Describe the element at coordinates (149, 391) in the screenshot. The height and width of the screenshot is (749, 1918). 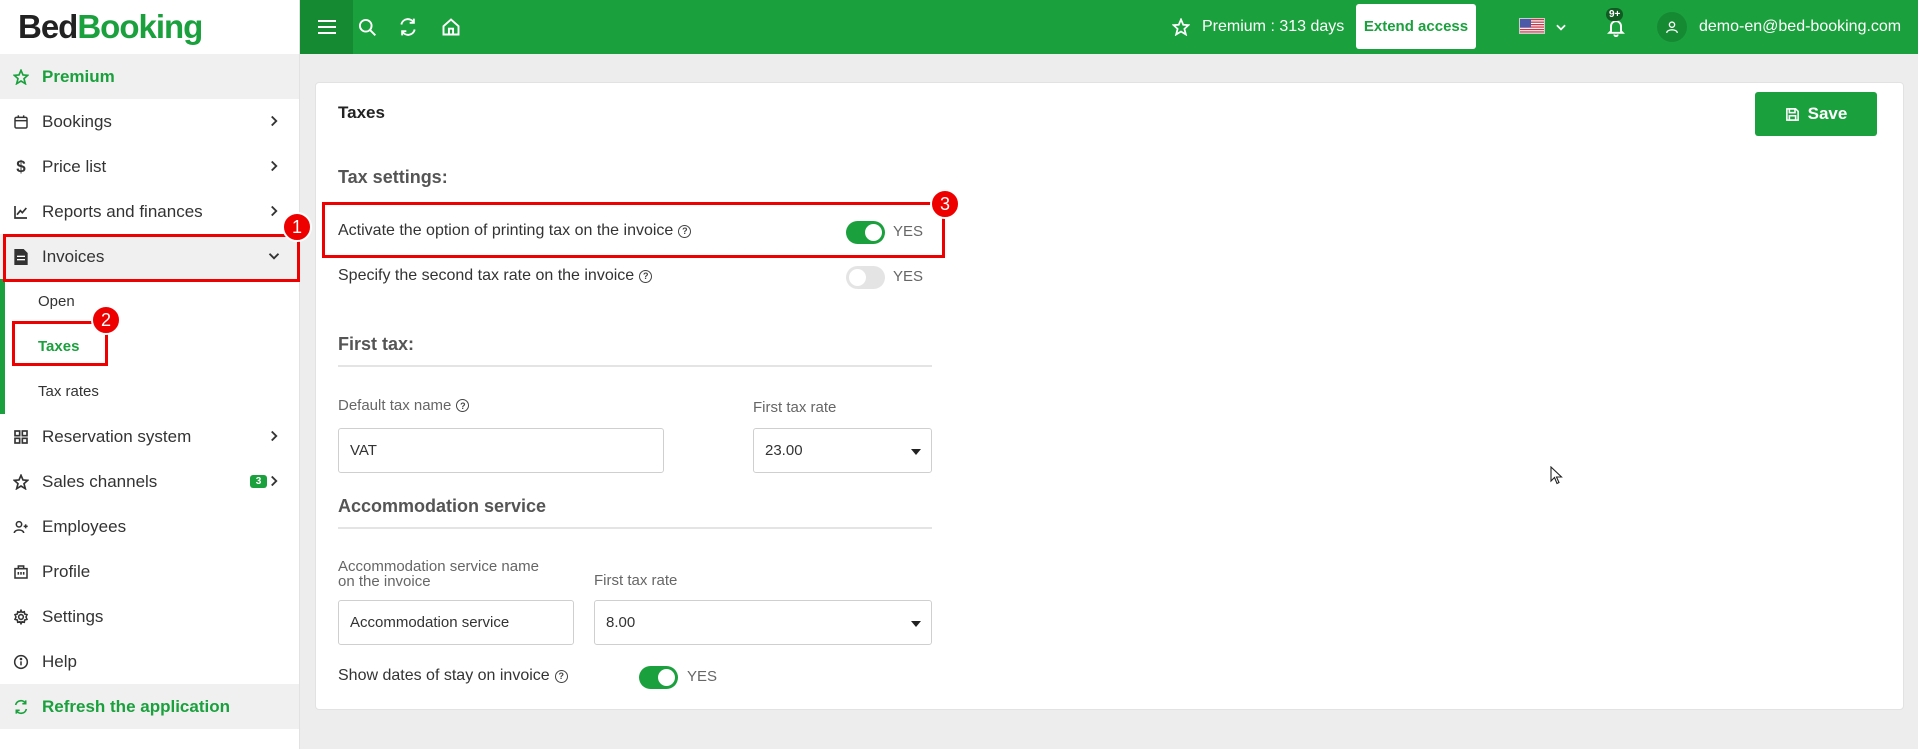
I see `sidebar-subitem-tax-rates: Tax rates` at that location.